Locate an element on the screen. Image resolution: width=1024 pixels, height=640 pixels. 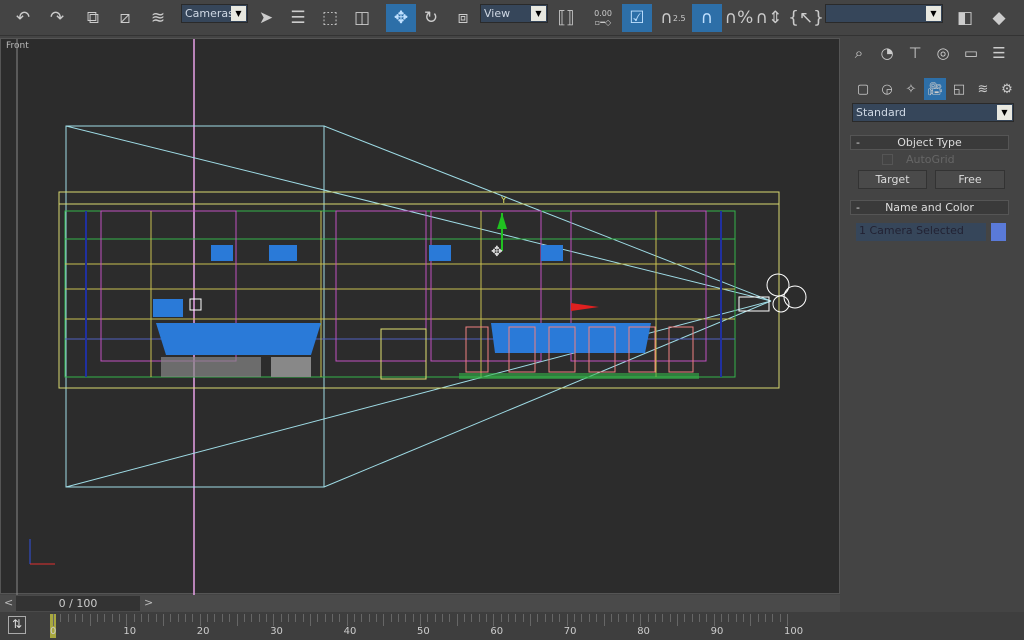
percent-snap-icon: ∩% is located at coordinates (739, 18).